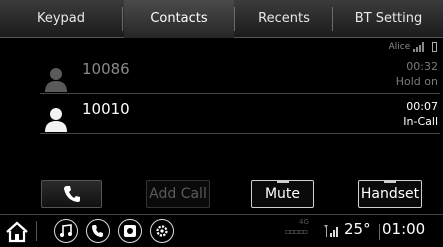 The image size is (443, 247). I want to click on phone-handset-icon, so click(71, 194).